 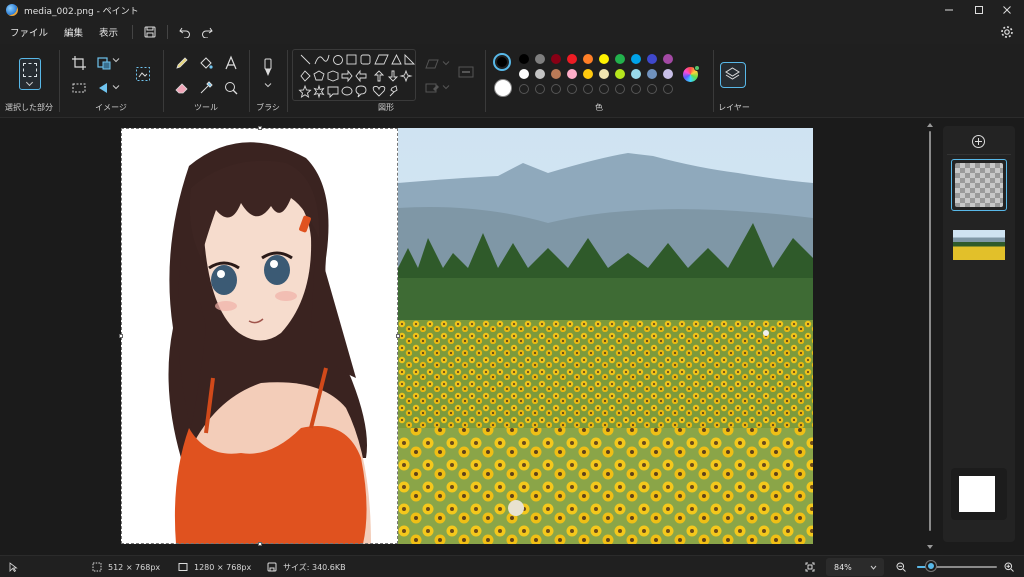 What do you see at coordinates (260, 544) in the screenshot?
I see `selection-handle-bottom` at bounding box center [260, 544].